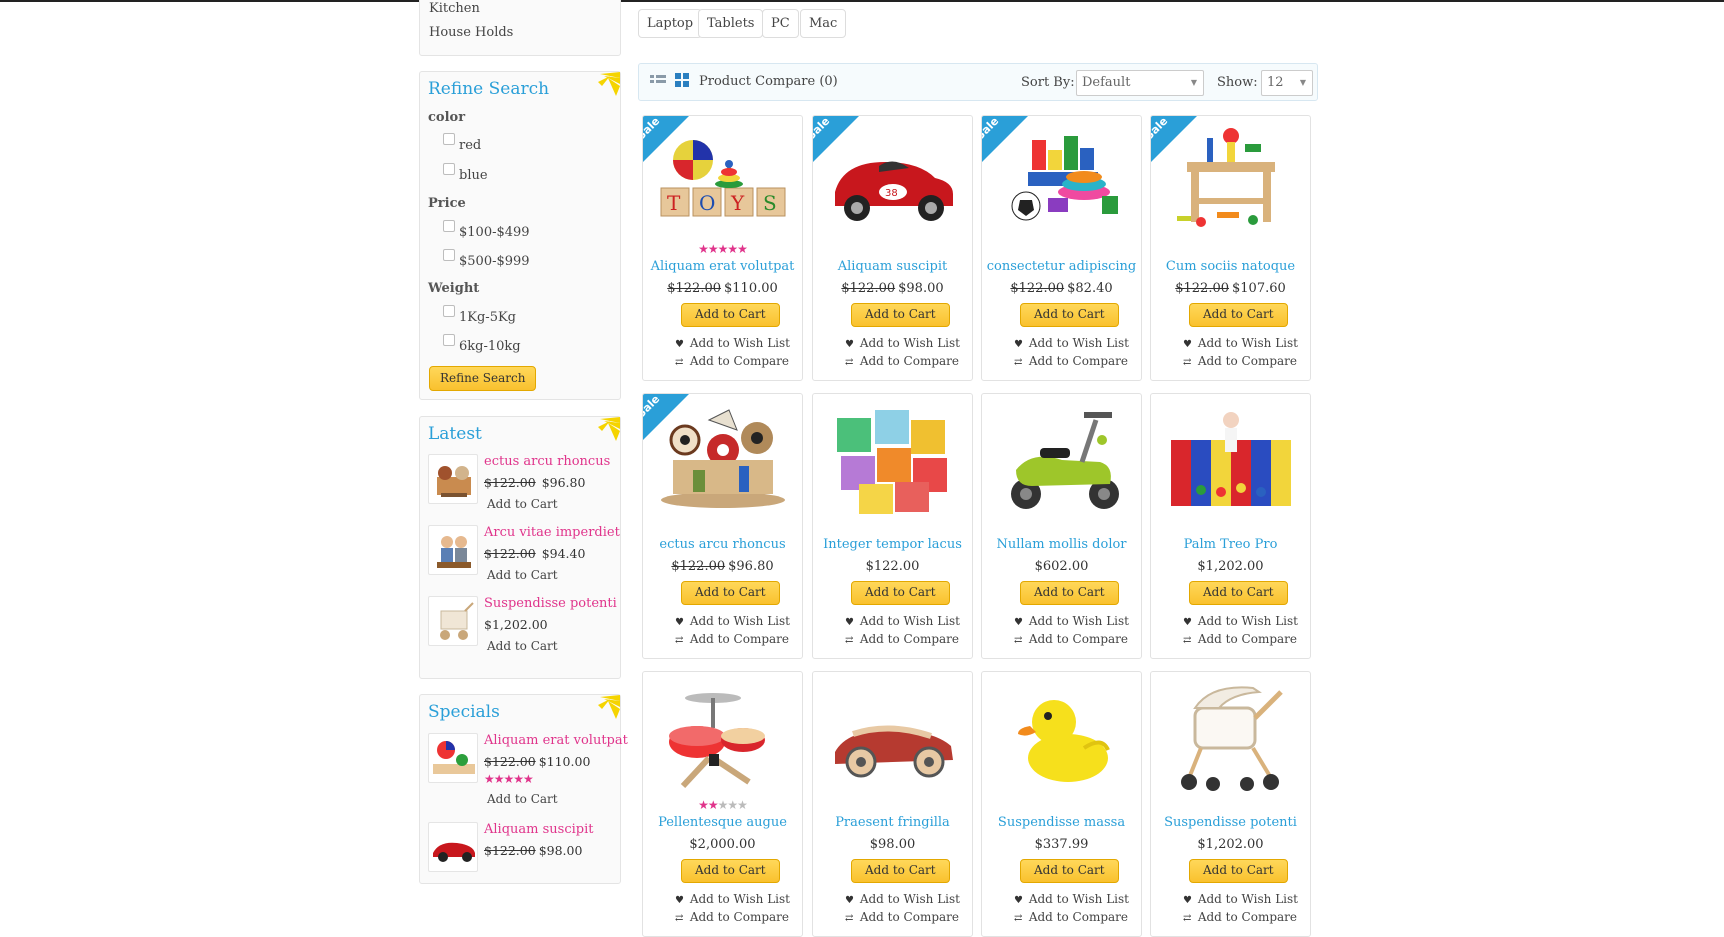 The width and height of the screenshot is (1724, 937). I want to click on product-name-link: Cum sociis natoque, so click(1230, 266).